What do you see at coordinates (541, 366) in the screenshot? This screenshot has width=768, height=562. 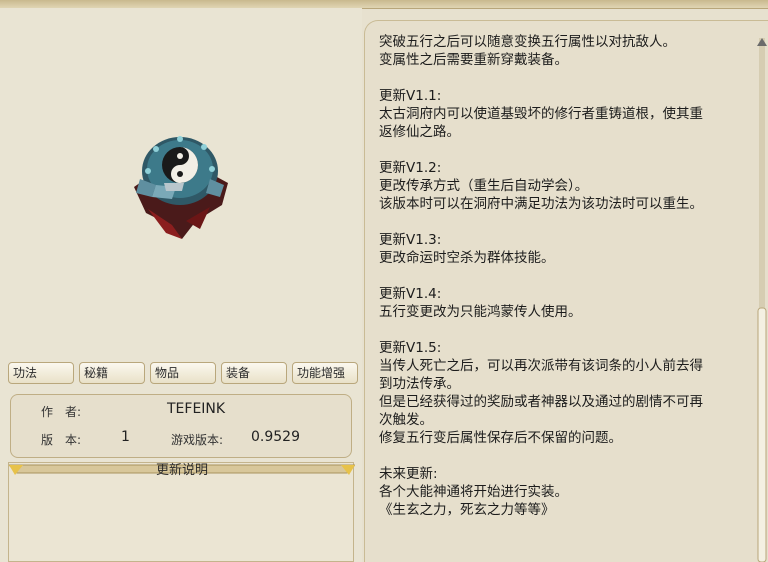 I see `description-line: 当传人死亡之后，可以再次派带有该词条的小人前去得` at bounding box center [541, 366].